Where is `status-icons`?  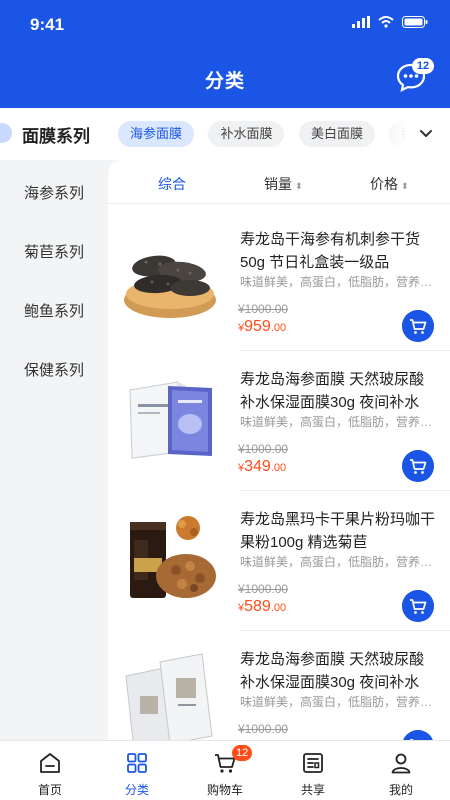 status-icons is located at coordinates (390, 22).